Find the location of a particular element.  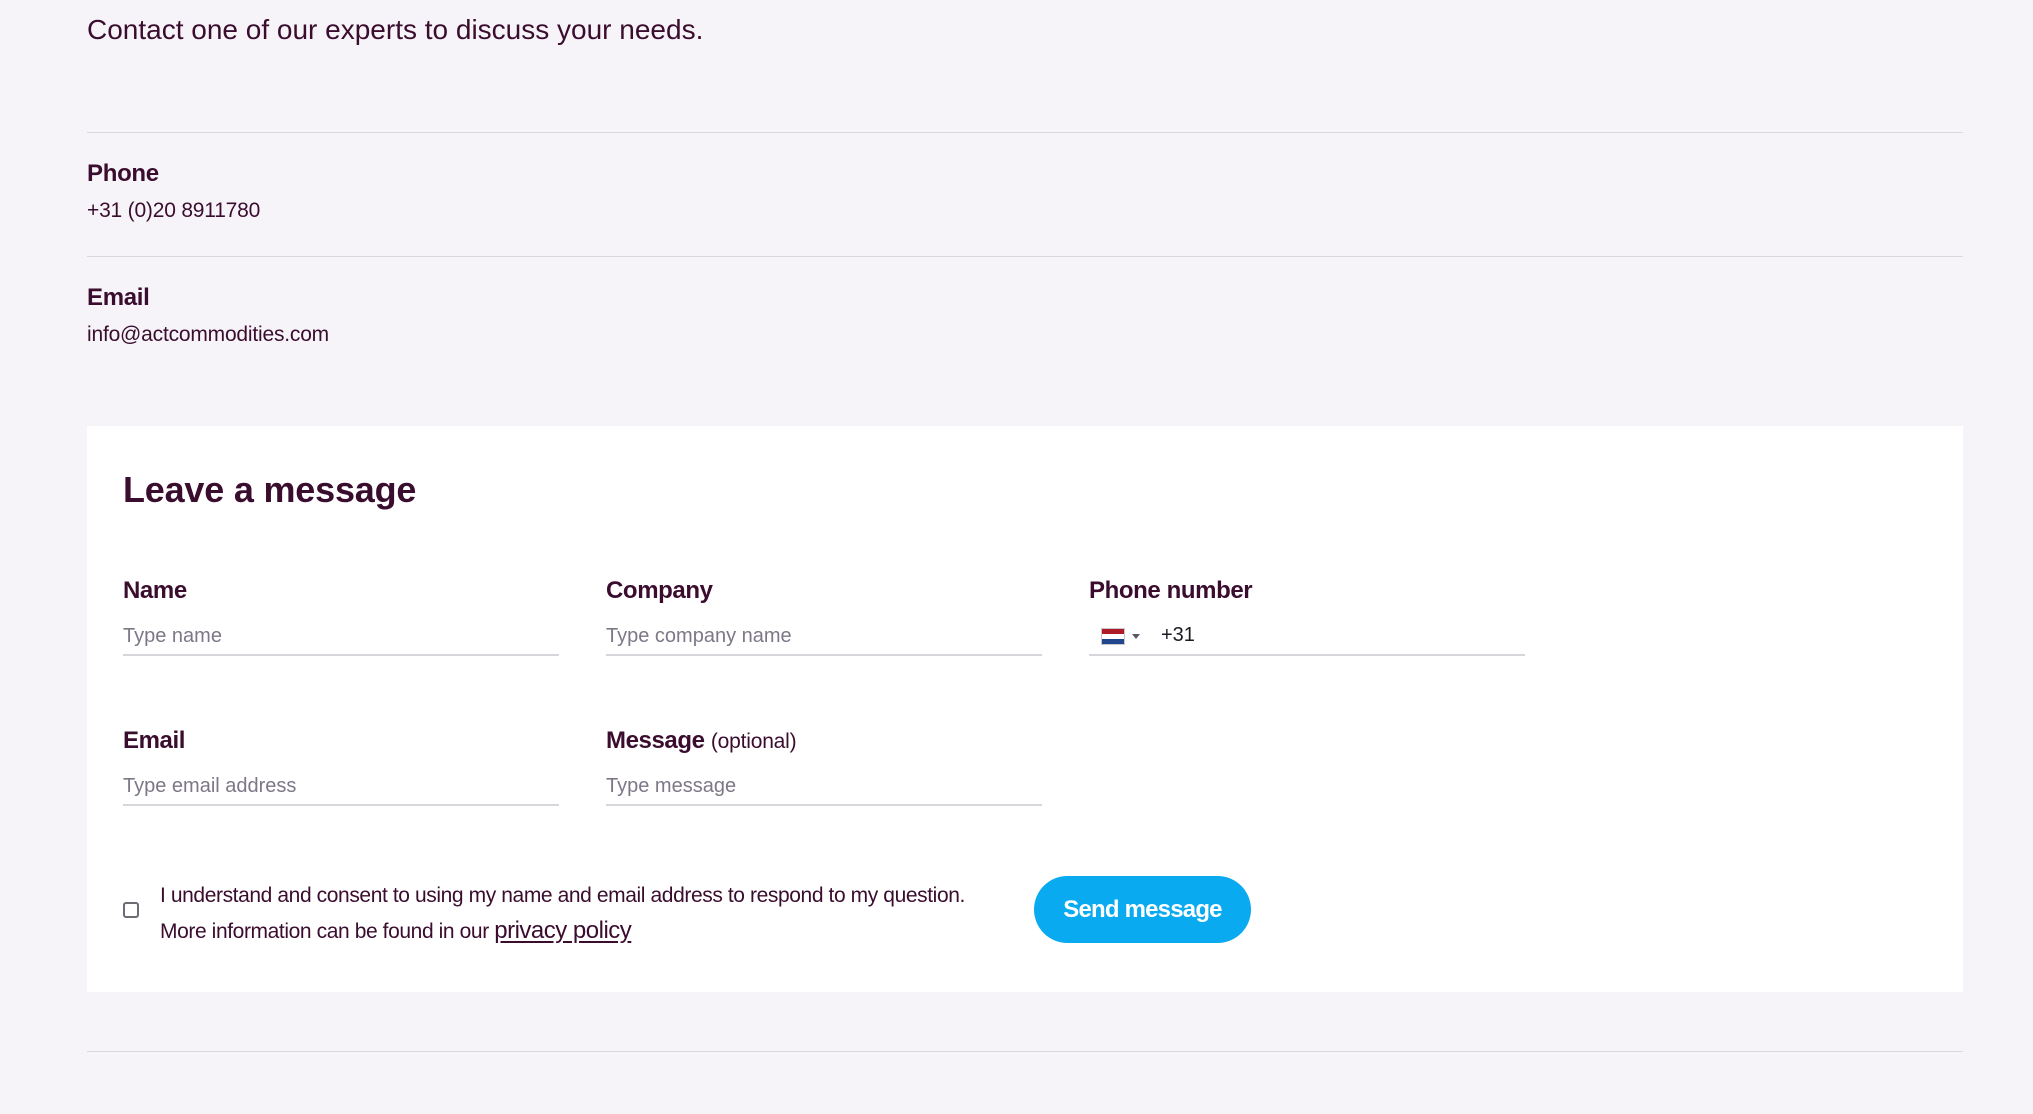

send-message-button: Send message is located at coordinates (1142, 909).